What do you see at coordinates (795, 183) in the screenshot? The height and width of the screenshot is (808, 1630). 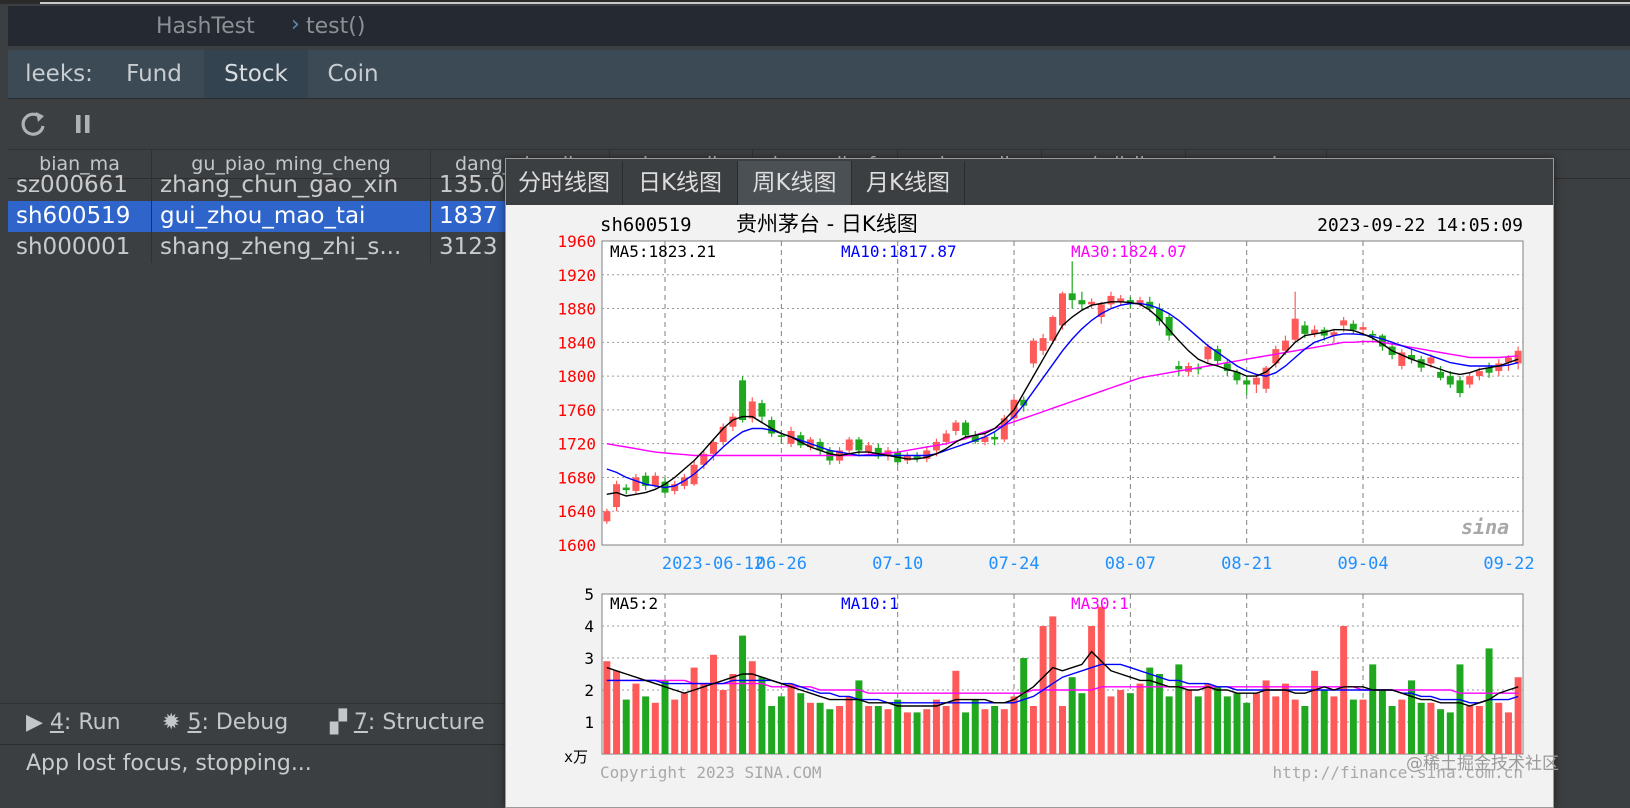 I see `tab-weekly-k: 周K线图` at bounding box center [795, 183].